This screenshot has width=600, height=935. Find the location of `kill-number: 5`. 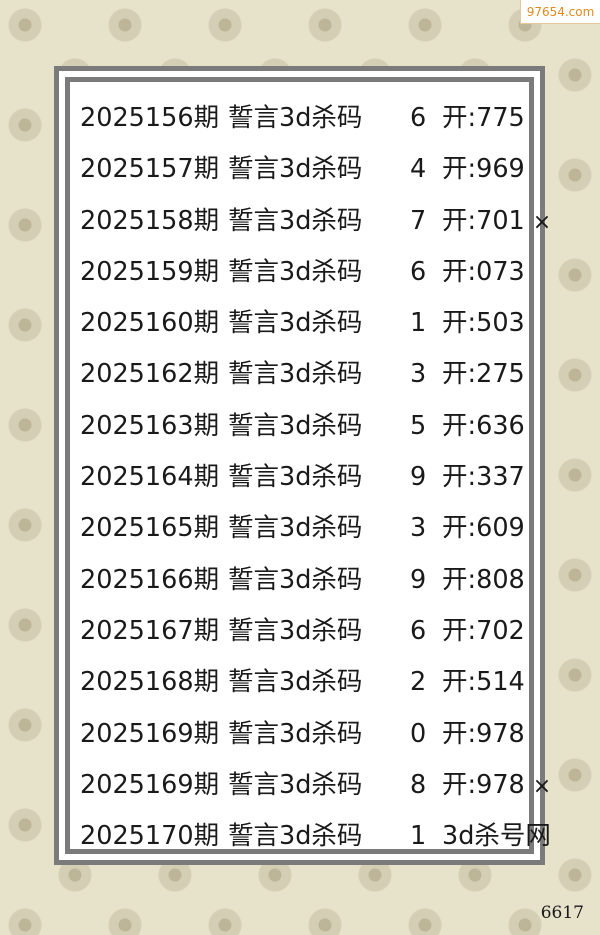

kill-number: 5 is located at coordinates (418, 425).